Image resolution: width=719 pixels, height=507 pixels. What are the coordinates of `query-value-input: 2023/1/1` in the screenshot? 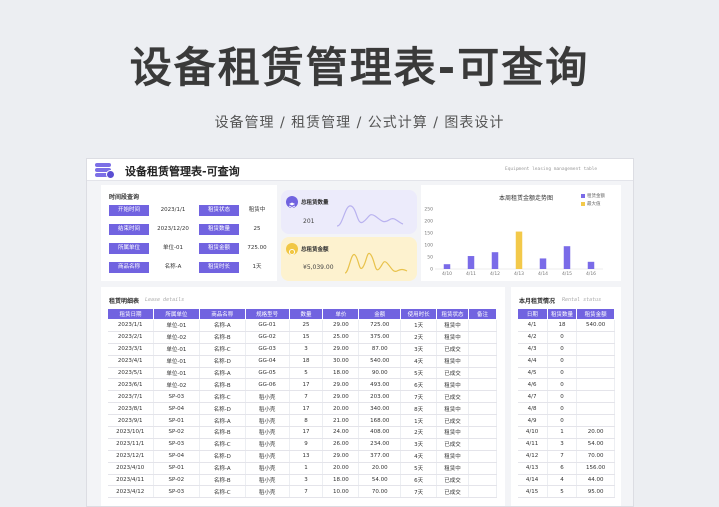 It's located at (173, 210).